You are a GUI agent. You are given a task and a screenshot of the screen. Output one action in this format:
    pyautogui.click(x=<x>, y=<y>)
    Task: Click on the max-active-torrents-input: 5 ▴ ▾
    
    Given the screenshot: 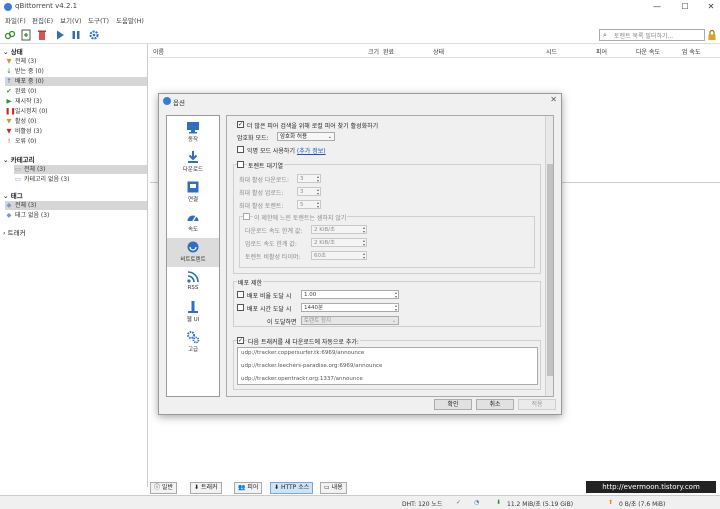 What is the action you would take?
    pyautogui.click(x=309, y=204)
    